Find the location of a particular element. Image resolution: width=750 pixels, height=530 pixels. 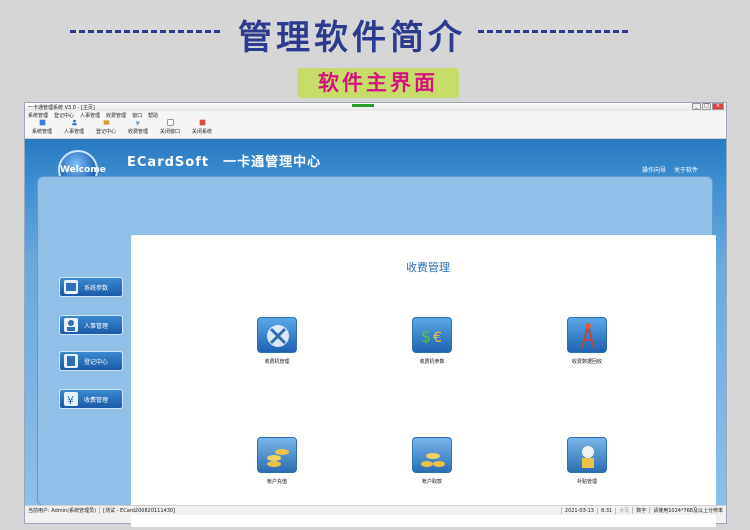

currency-icon: $ € is located at coordinates (432, 335).